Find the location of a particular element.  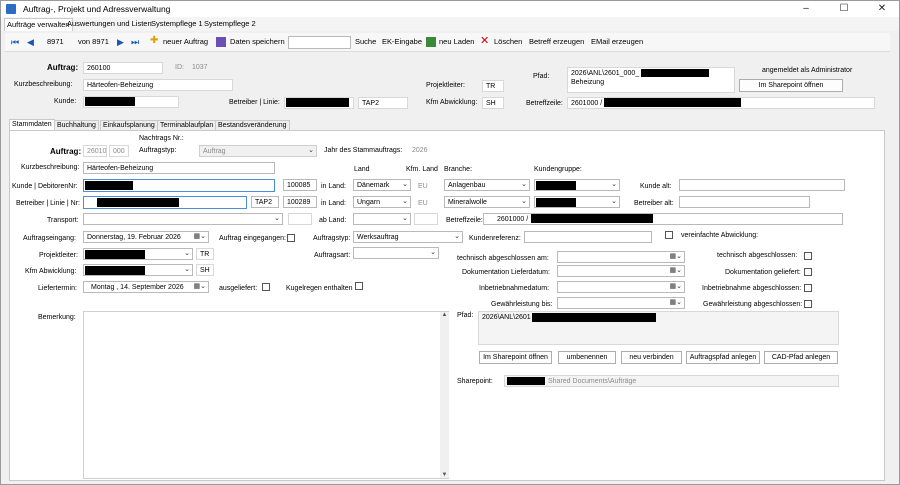

kundengruppe-header: Kundengruppe: is located at coordinates (558, 169).